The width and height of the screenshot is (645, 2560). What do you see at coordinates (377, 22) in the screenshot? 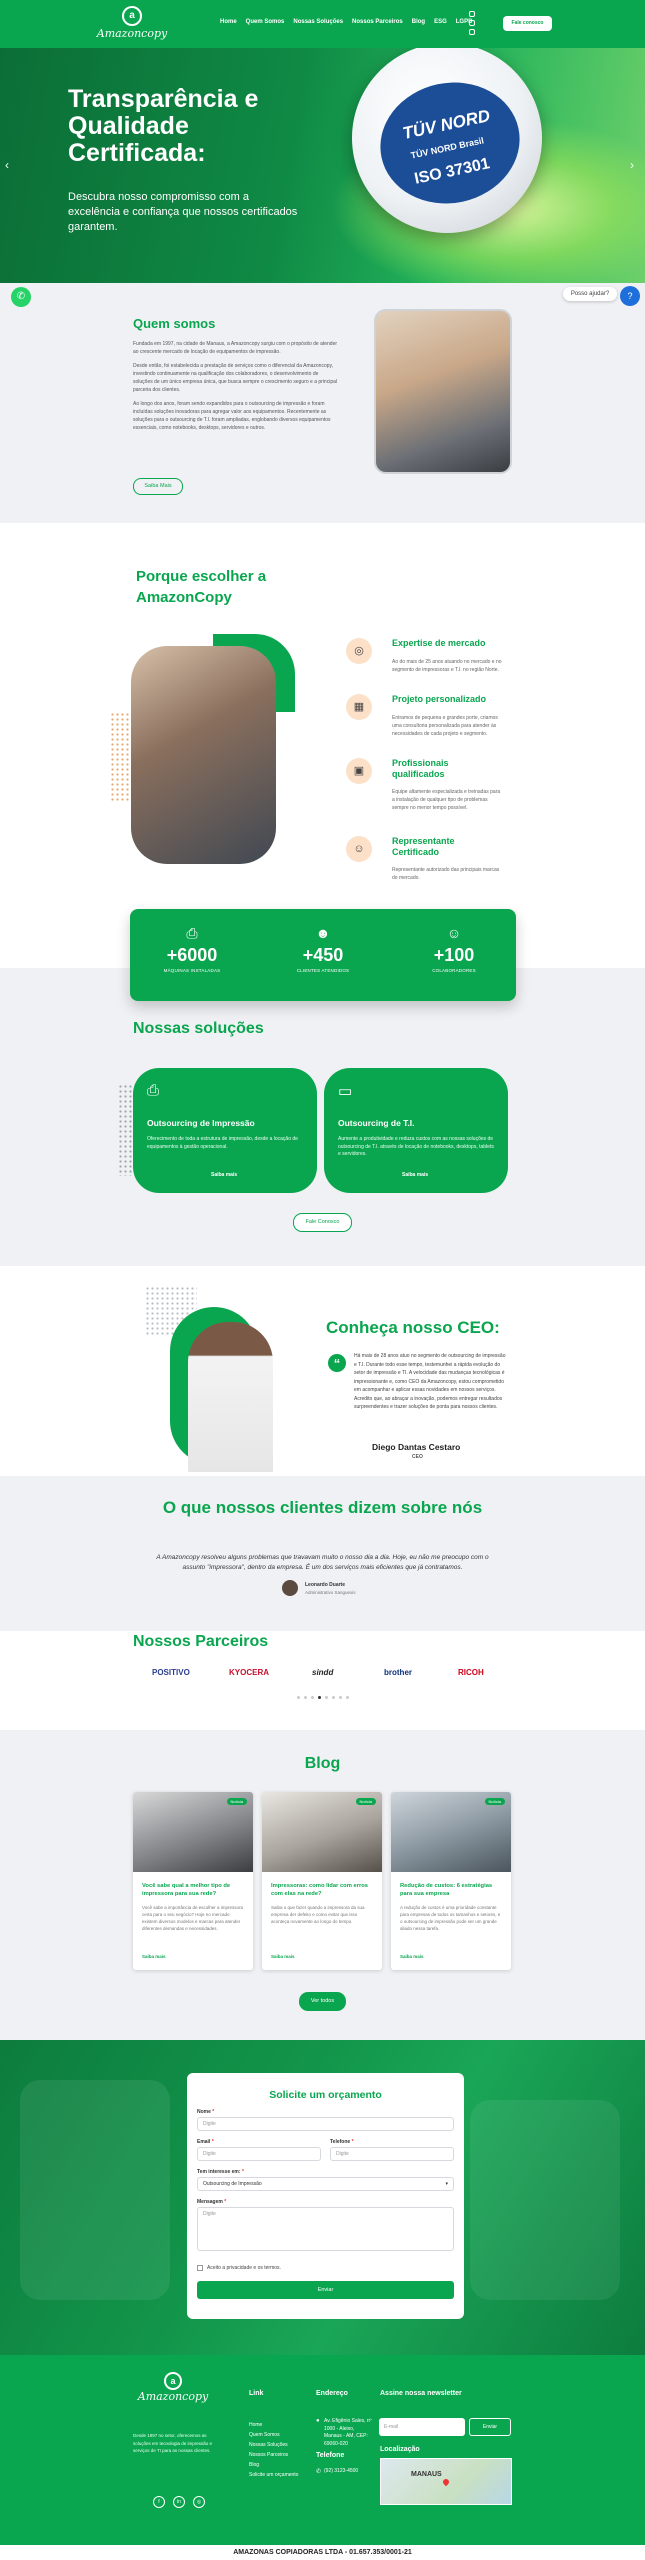
I see `nav-parceiros: Nossos Parceiros` at bounding box center [377, 22].